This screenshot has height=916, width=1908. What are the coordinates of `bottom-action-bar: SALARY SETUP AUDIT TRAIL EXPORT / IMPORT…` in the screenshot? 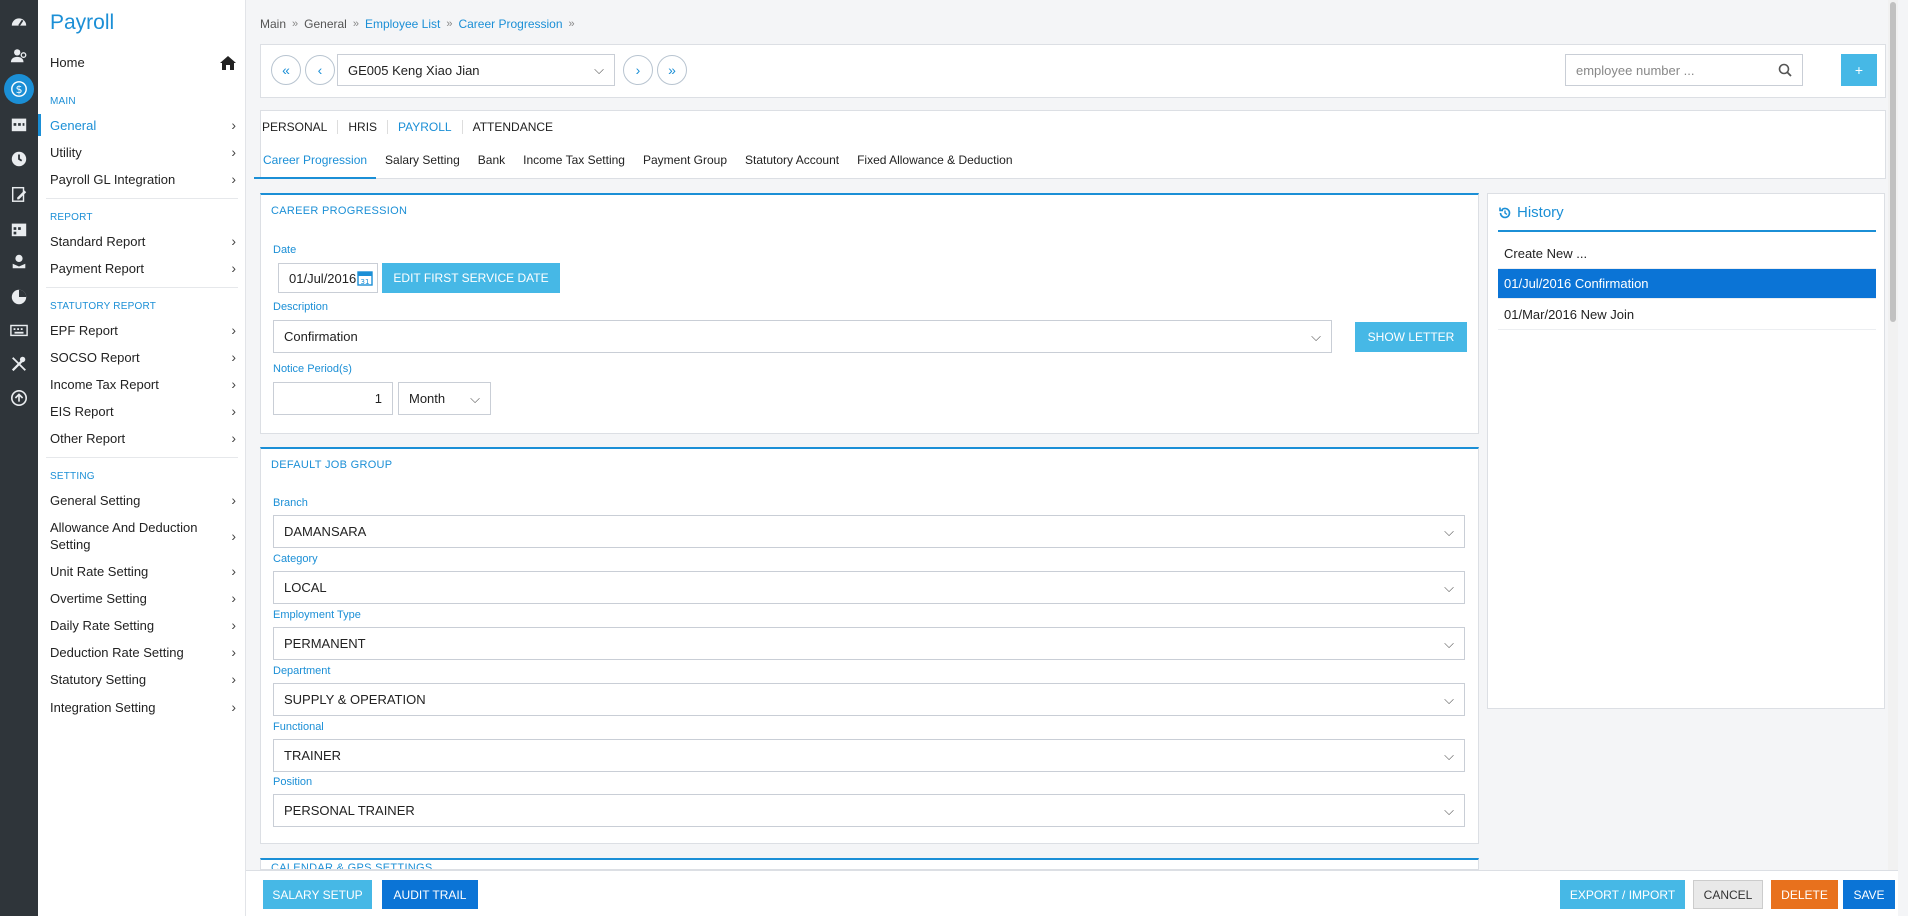 It's located at (1072, 893).